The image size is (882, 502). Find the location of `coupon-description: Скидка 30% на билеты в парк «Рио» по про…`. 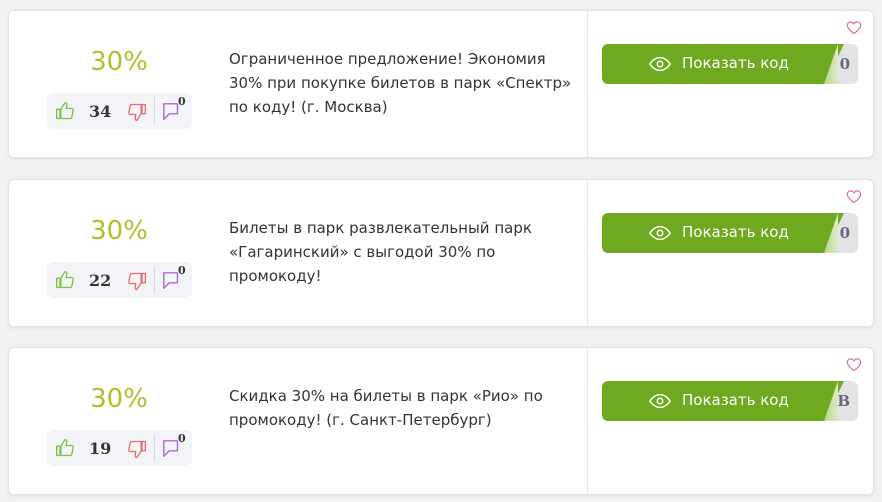

coupon-description: Скидка 30% на билеты в парк «Рио» по про… is located at coordinates (386, 408).